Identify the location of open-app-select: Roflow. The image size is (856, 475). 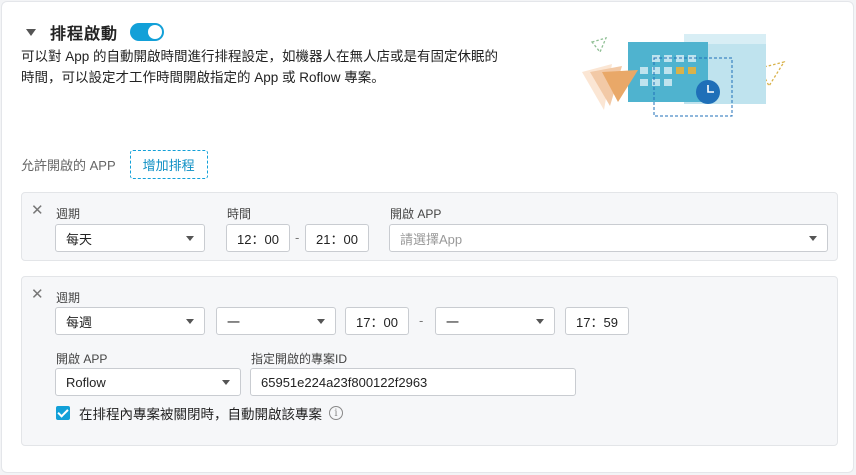
(148, 382).